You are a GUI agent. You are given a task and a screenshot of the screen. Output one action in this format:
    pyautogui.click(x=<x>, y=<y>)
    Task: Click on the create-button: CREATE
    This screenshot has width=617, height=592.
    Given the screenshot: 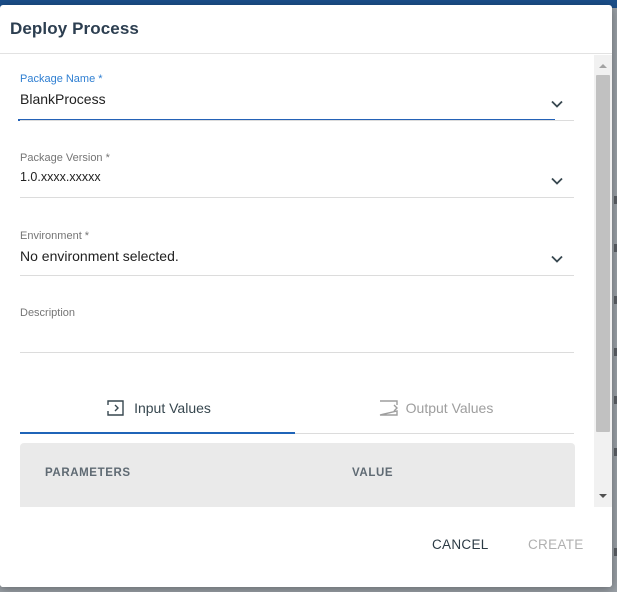 What is the action you would take?
    pyautogui.click(x=556, y=544)
    